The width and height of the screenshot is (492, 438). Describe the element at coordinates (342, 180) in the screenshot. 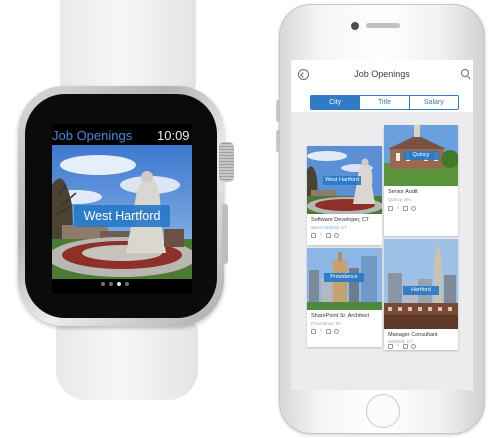

I see `city-badge: West Hartford` at that location.